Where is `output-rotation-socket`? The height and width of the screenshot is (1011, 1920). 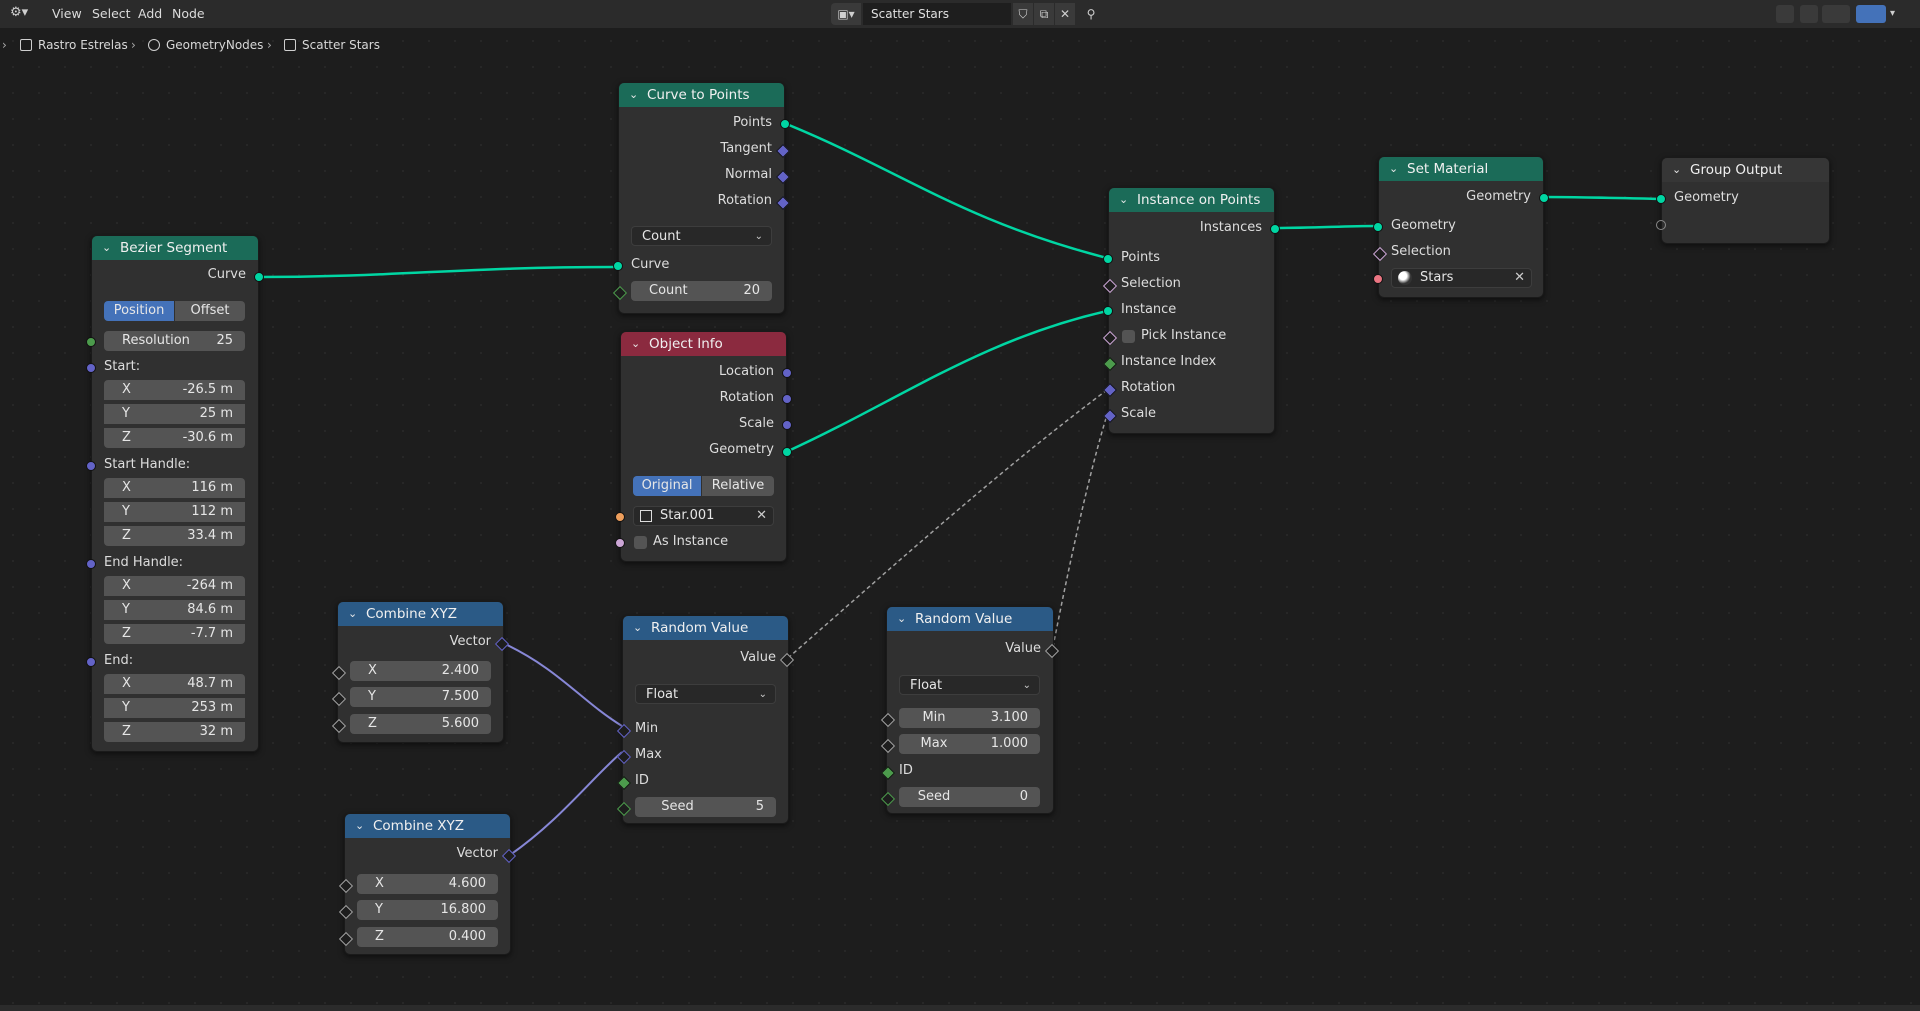
output-rotation-socket is located at coordinates (787, 399).